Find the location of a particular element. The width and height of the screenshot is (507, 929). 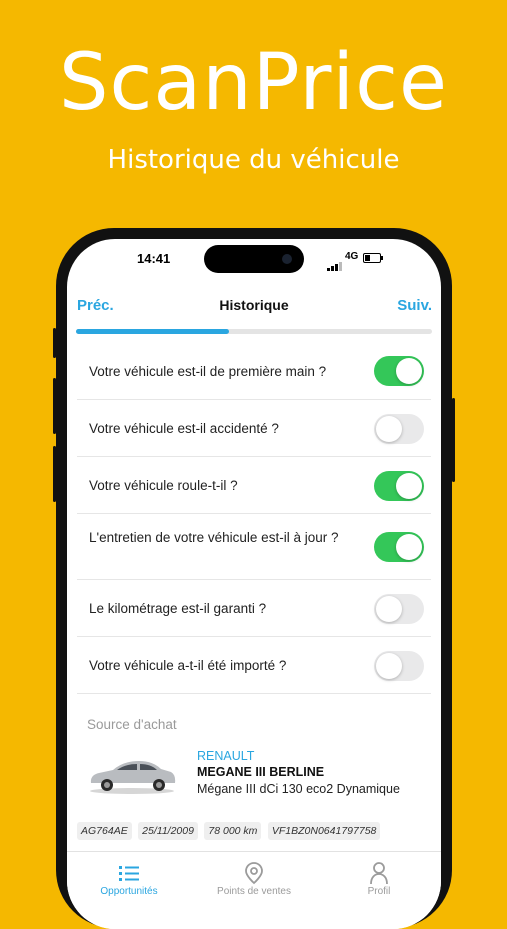

plate-chip: AG764AE is located at coordinates (104, 831).